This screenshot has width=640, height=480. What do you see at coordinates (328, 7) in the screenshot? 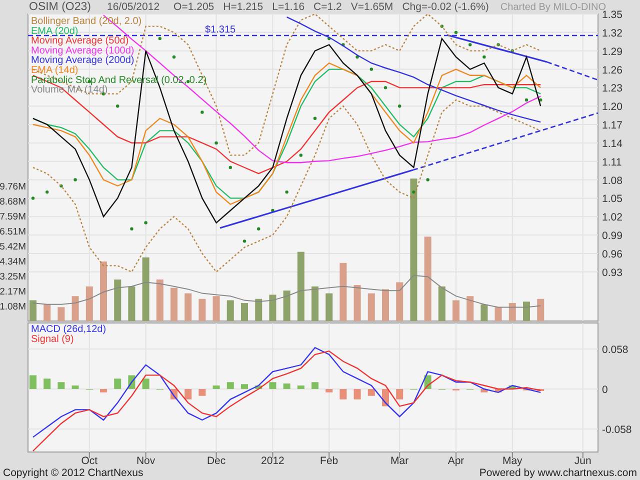
I see `quote-value: C=1.2` at bounding box center [328, 7].